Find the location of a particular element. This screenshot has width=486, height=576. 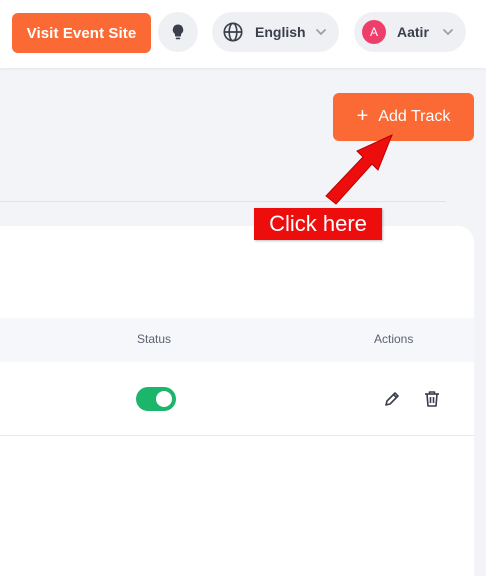

top-bar: Visit Event Site English A Aatir is located at coordinates (243, 34).